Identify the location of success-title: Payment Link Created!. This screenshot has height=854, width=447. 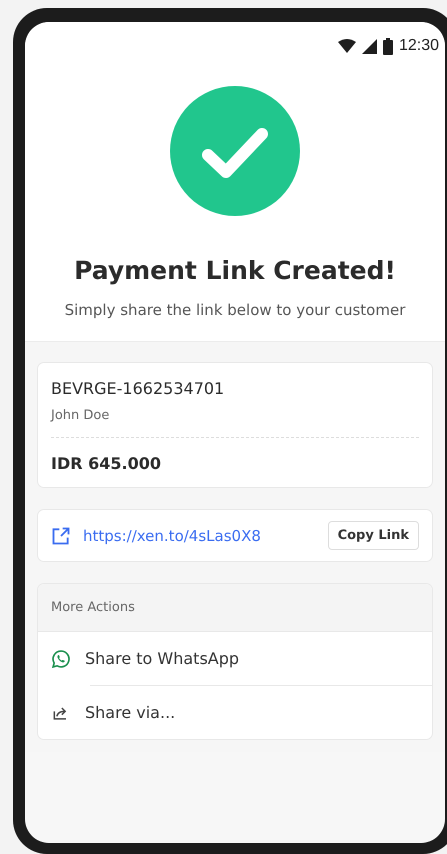
(235, 270).